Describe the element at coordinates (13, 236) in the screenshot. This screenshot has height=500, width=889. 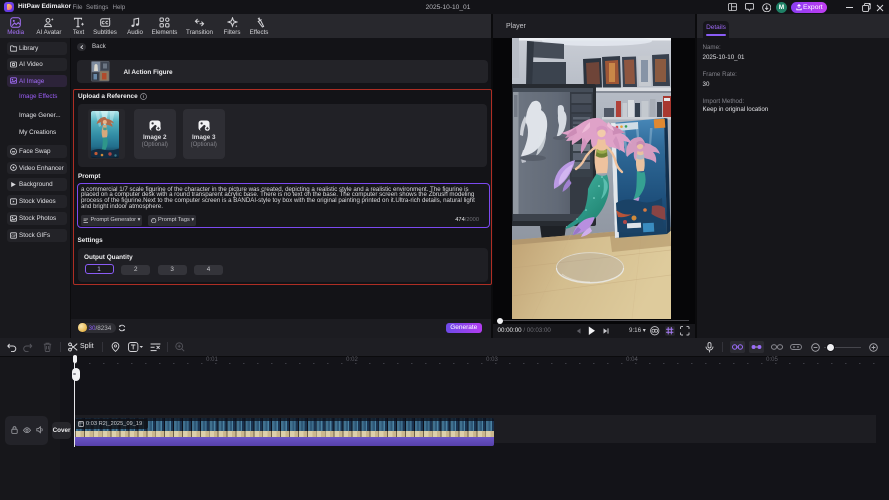
I see `svg-text: GIF` at that location.